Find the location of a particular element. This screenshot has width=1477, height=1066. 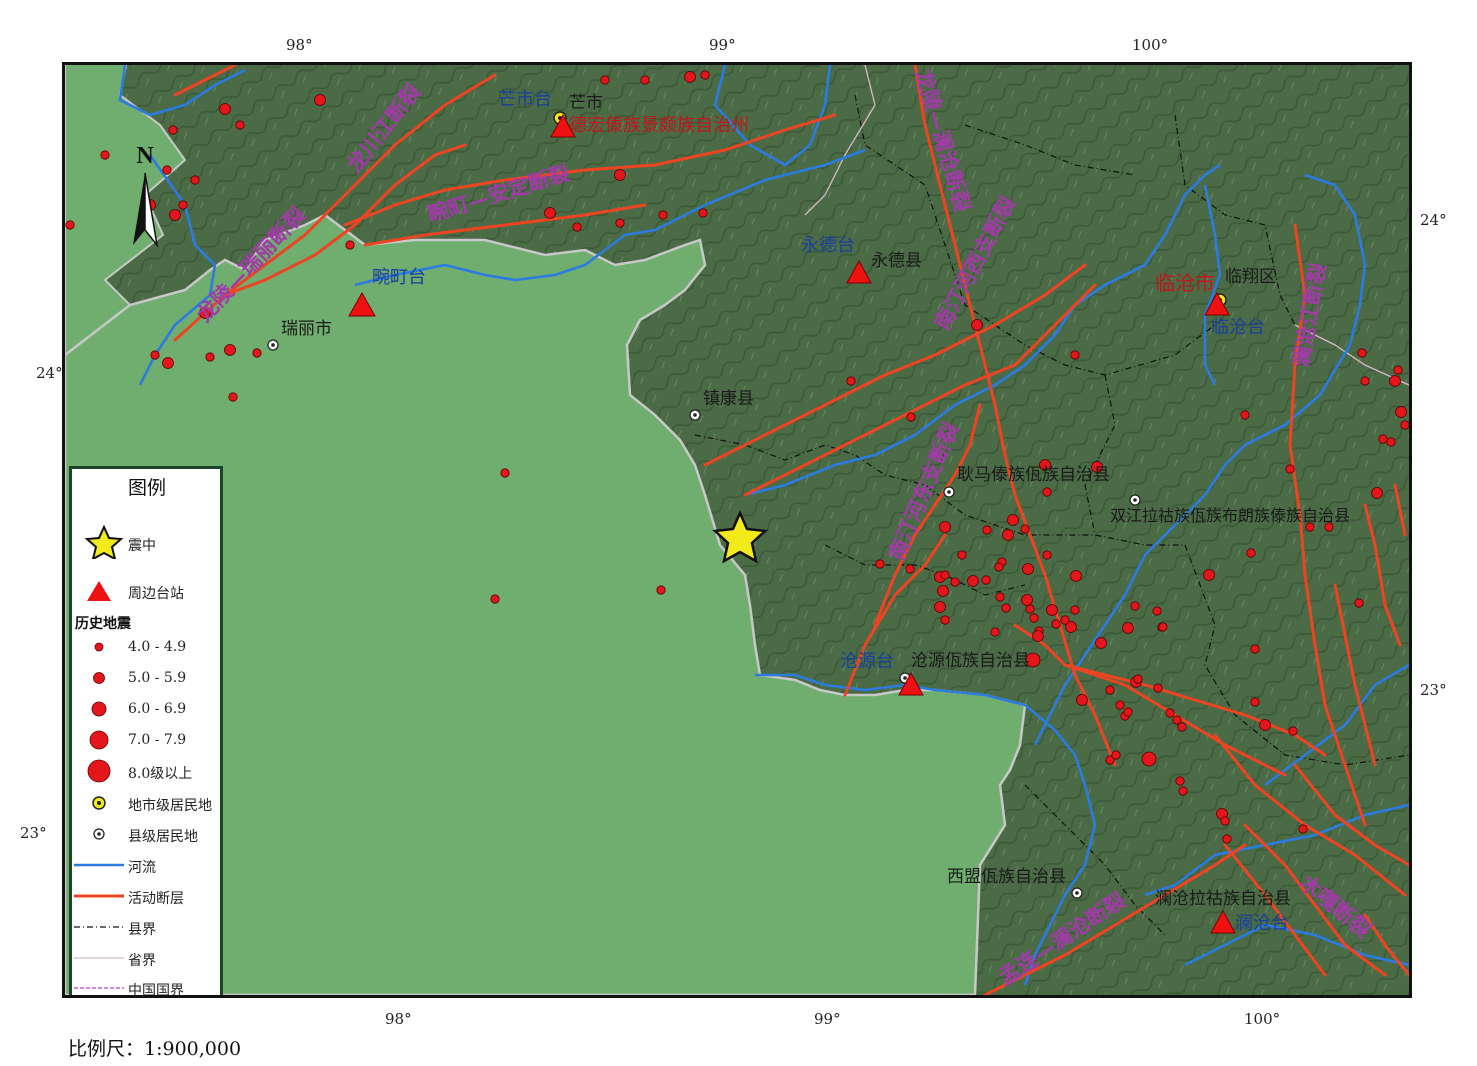

legend-station-label: 周边台站 is located at coordinates (156, 594).